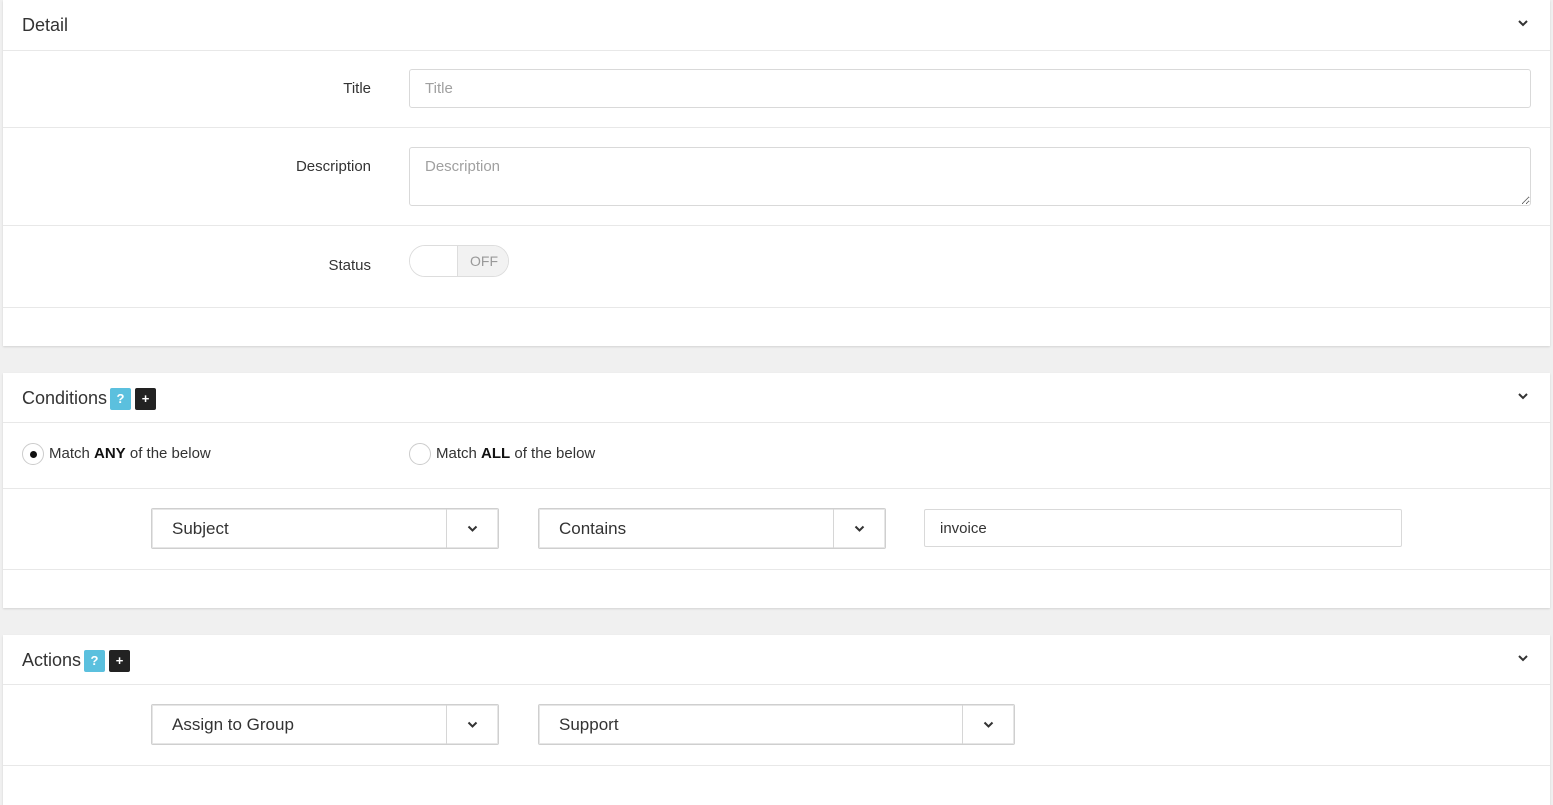 The image size is (1553, 805). I want to click on title-input, so click(970, 88).